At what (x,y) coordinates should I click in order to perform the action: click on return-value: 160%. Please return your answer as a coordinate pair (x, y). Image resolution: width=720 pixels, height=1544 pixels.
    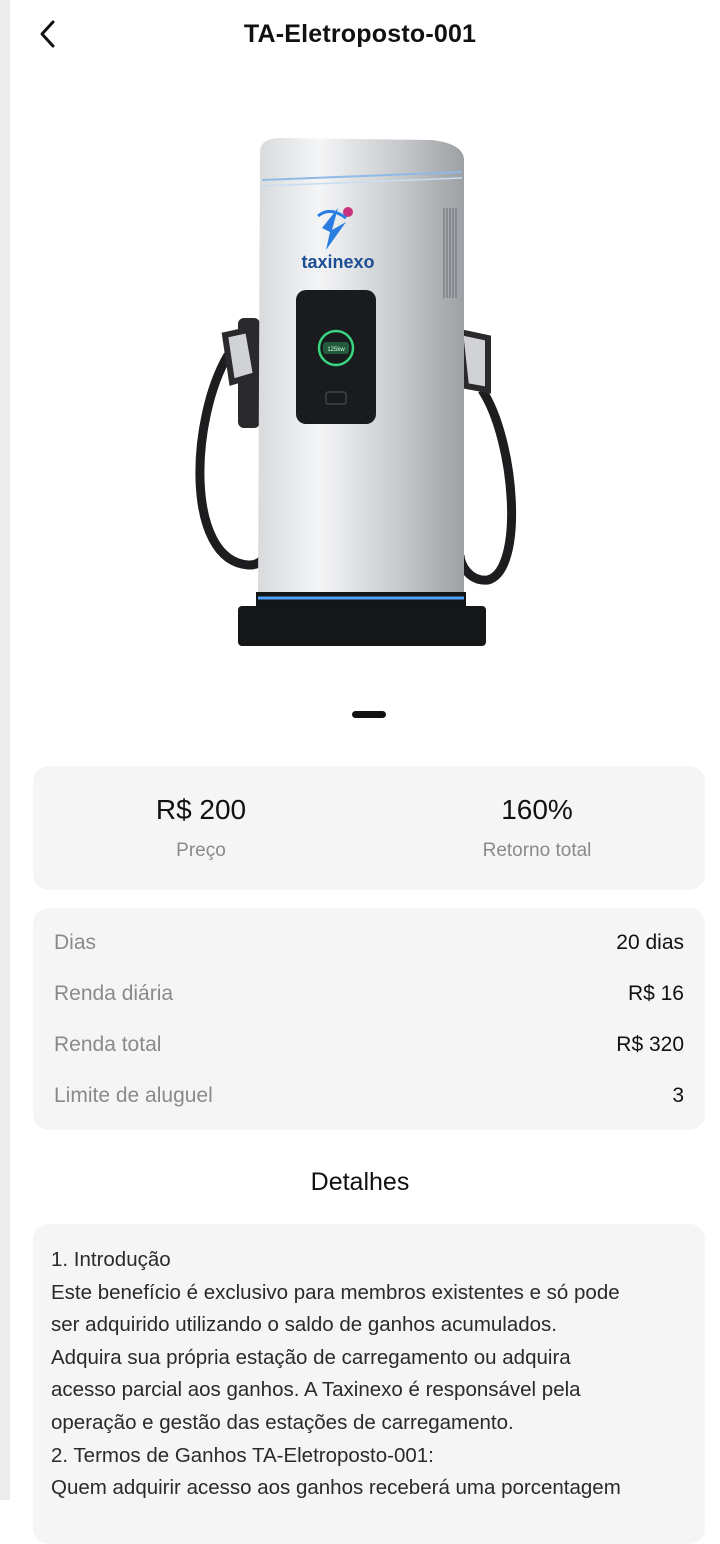
    Looking at the image, I should click on (537, 809).